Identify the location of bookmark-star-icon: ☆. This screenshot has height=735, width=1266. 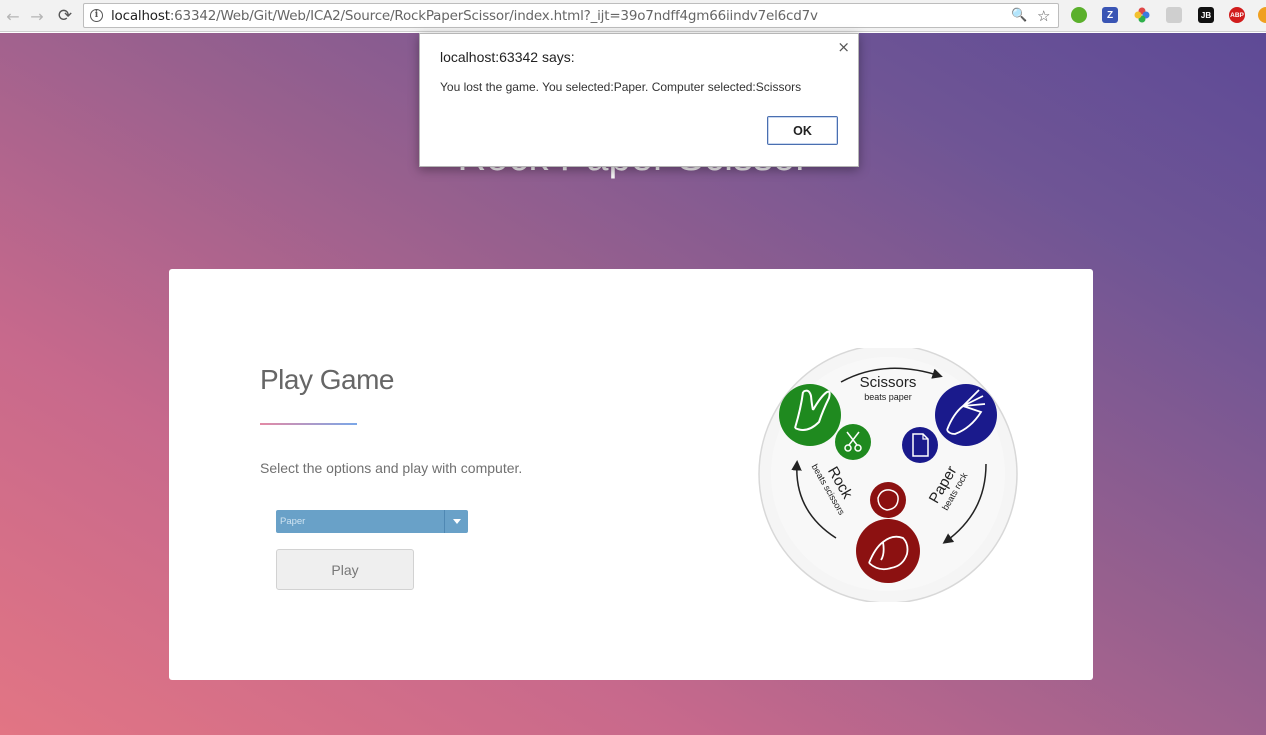
(1043, 16).